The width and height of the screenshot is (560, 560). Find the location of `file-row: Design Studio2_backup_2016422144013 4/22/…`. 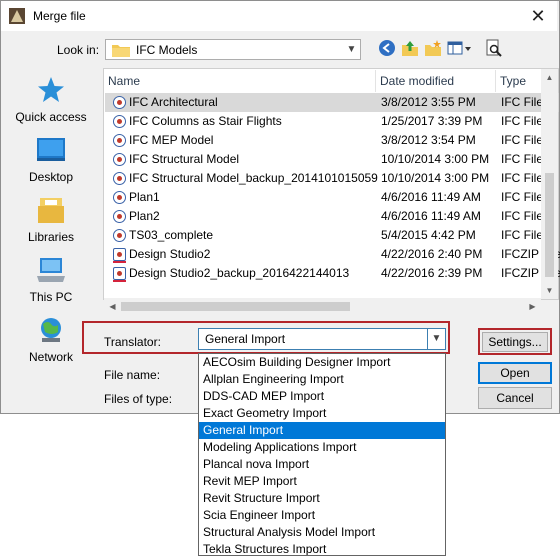

file-row: Design Studio2_backup_2016422144013 4/22/… is located at coordinates (332, 273).